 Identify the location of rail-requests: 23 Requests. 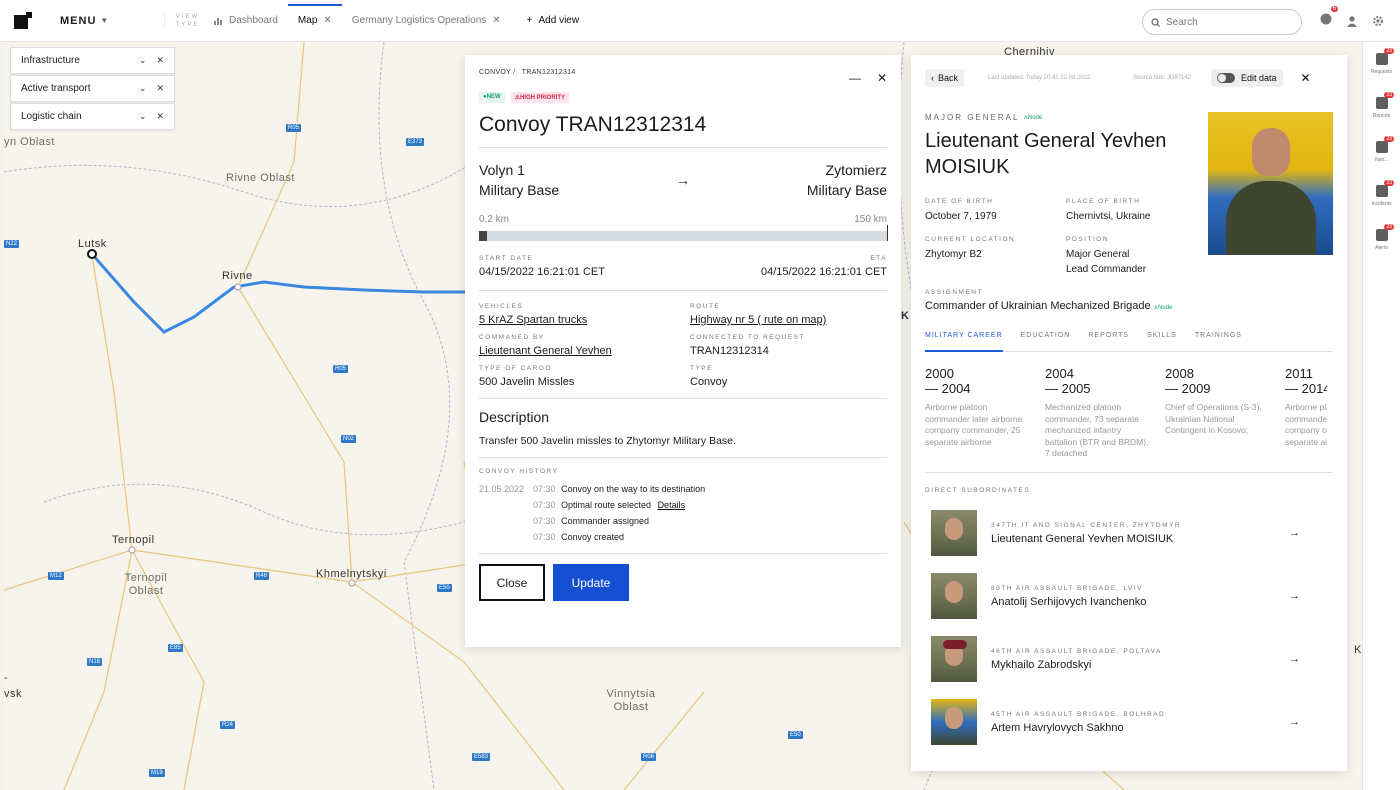
(1381, 64).